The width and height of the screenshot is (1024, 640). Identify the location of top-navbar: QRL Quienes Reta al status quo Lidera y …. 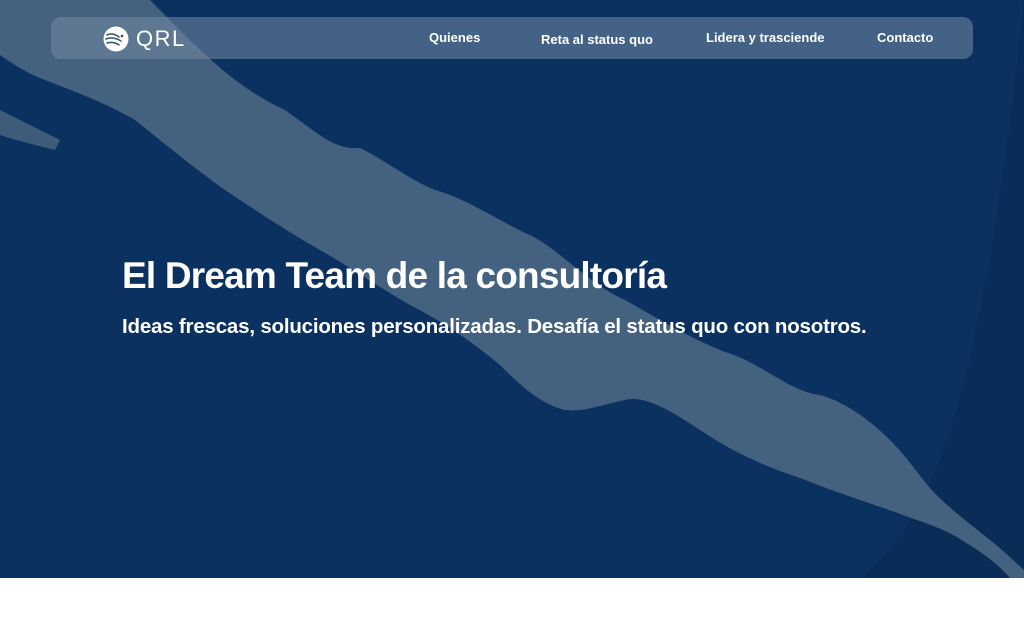
(512, 38).